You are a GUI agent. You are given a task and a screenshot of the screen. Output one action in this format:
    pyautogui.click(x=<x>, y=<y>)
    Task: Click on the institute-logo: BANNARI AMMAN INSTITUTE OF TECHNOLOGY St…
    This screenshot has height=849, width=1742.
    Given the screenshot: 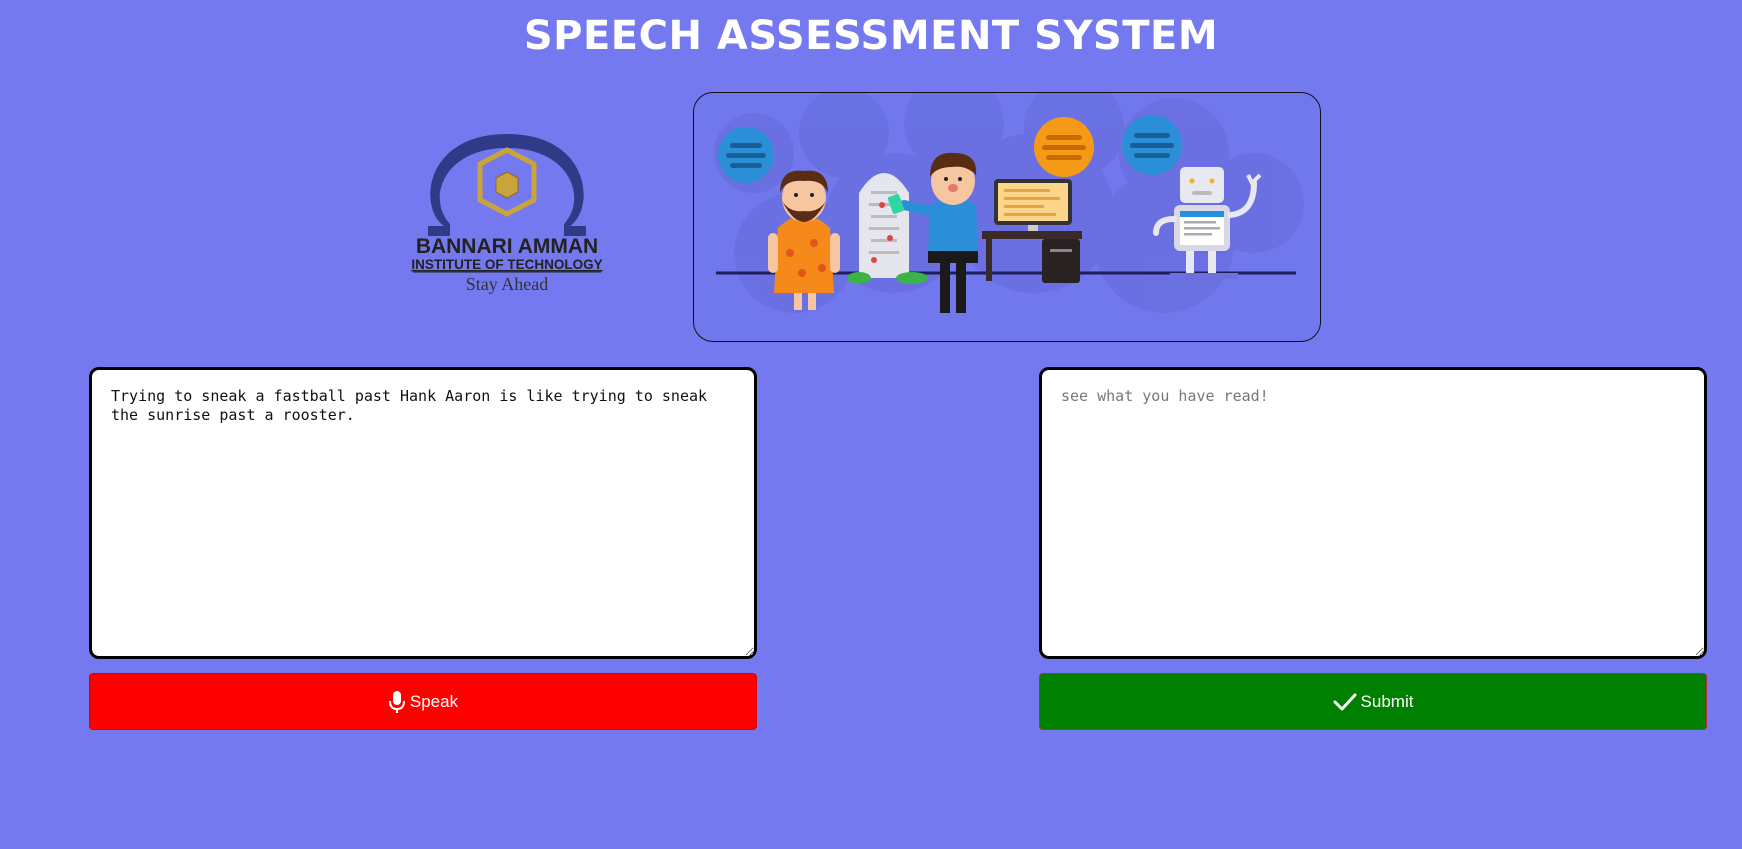 What is the action you would take?
    pyautogui.click(x=507, y=213)
    